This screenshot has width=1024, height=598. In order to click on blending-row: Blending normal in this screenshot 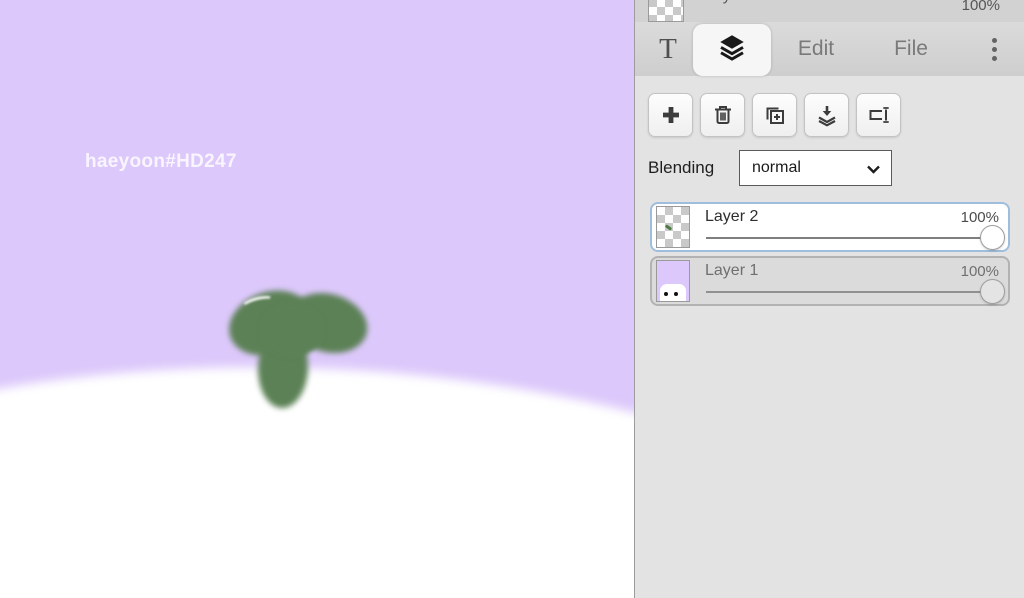, I will do `click(829, 168)`.